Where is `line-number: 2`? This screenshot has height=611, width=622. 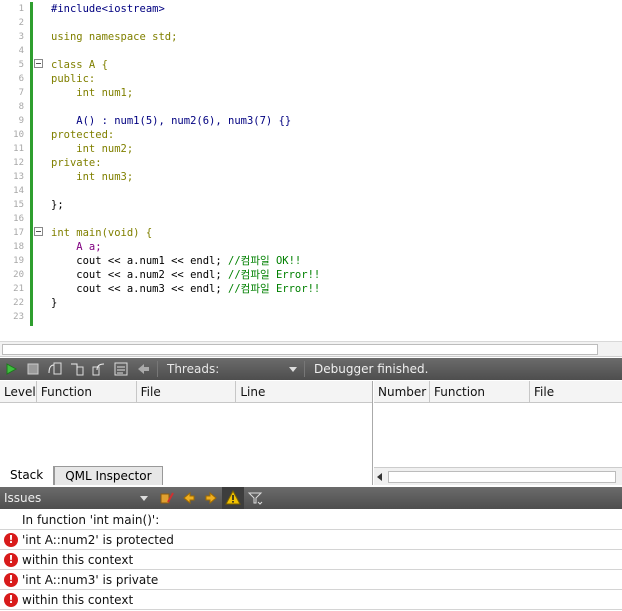
line-number: 2 is located at coordinates (21, 23).